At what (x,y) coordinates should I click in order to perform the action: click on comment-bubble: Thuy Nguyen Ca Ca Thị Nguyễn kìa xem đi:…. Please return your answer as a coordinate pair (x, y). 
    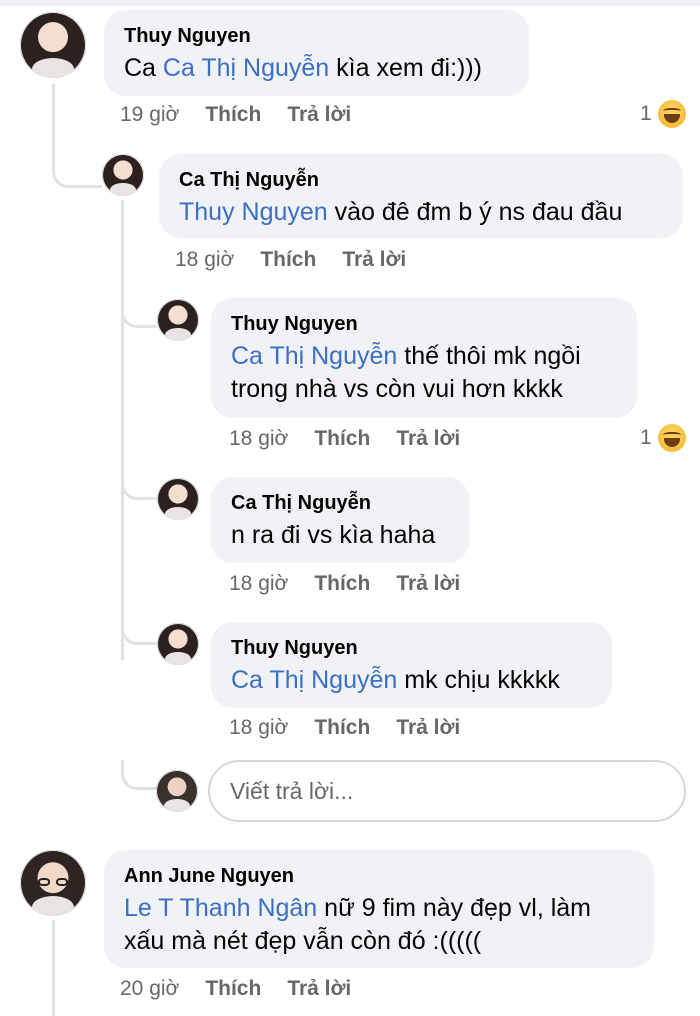
    Looking at the image, I should click on (316, 53).